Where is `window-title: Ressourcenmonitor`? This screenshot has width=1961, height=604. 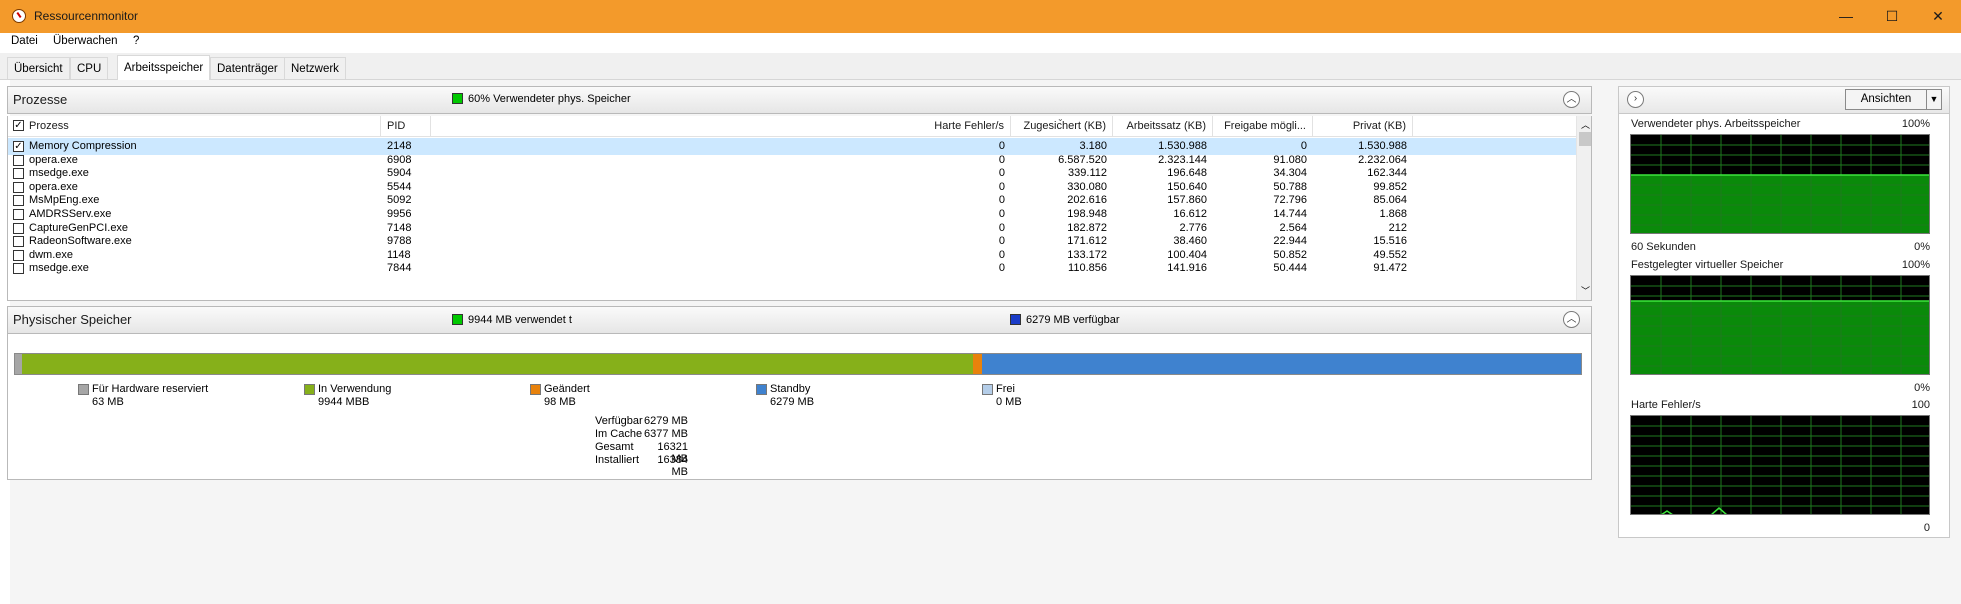
window-title: Ressourcenmonitor is located at coordinates (86, 16).